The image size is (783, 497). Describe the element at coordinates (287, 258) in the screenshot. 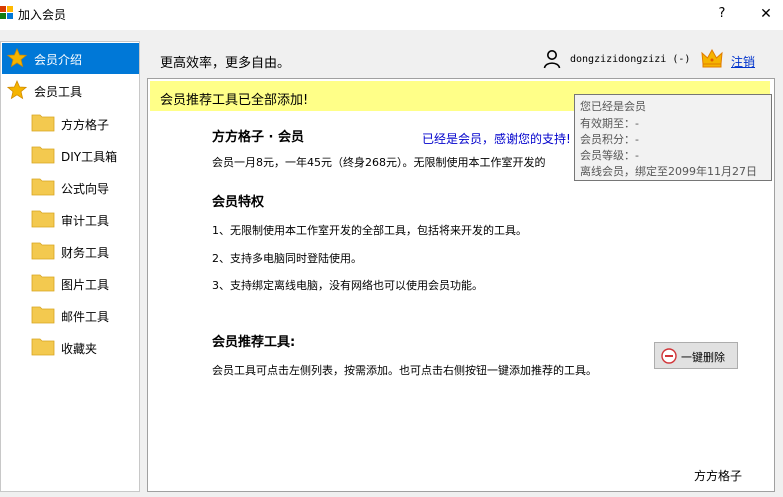

I see `privilege-item: 2、支持多电脑同时登陆使用。` at that location.